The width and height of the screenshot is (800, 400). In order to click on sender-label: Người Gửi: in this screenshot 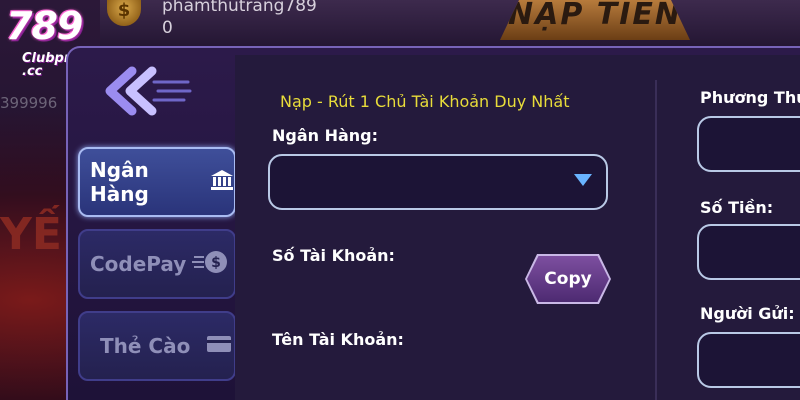, I will do `click(747, 313)`.